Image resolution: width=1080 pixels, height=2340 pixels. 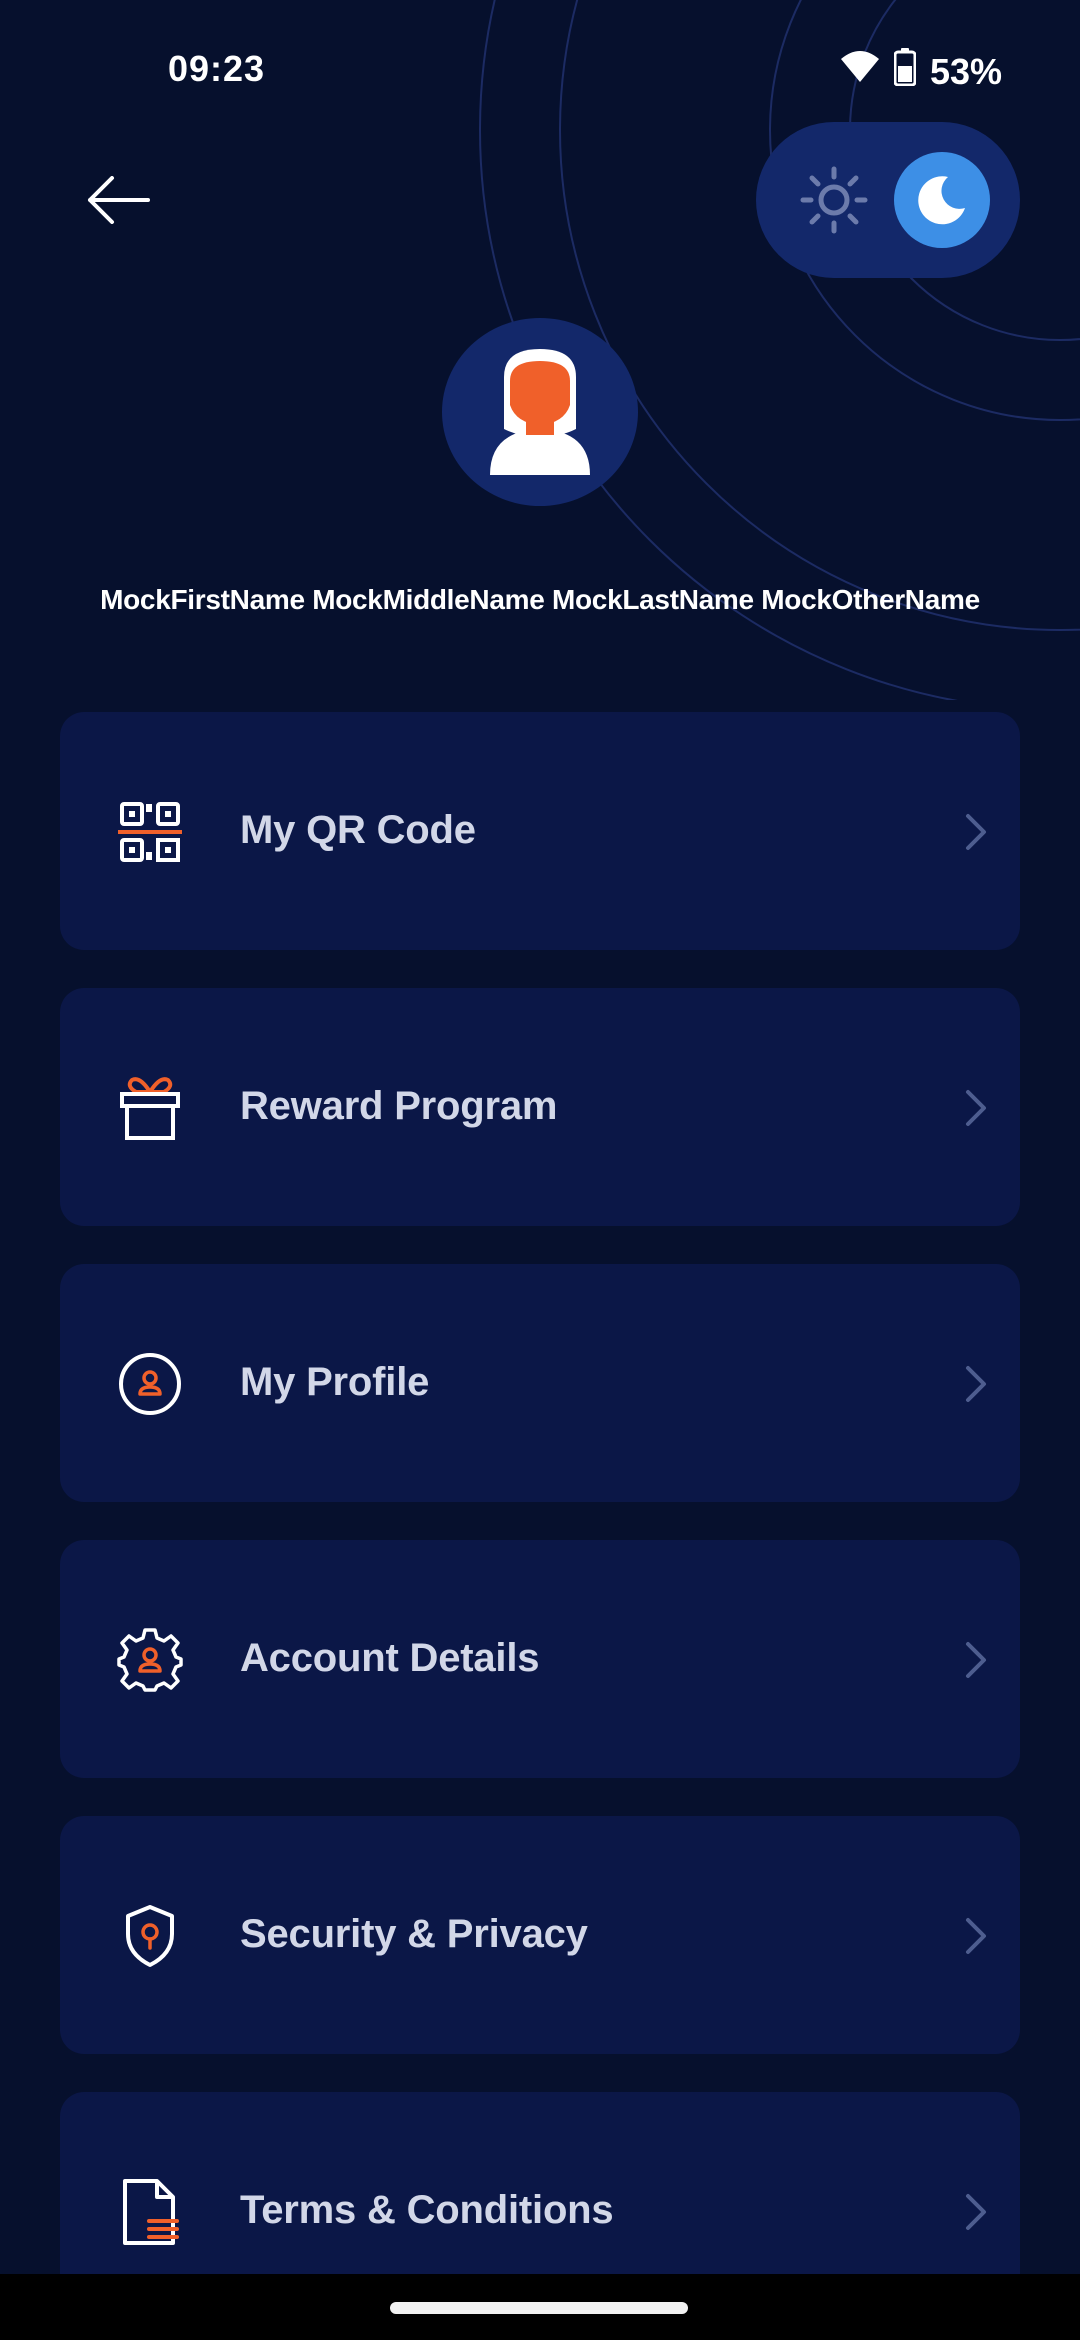 What do you see at coordinates (540, 70) in the screenshot?
I see `status-bar: 09:23 53%` at bounding box center [540, 70].